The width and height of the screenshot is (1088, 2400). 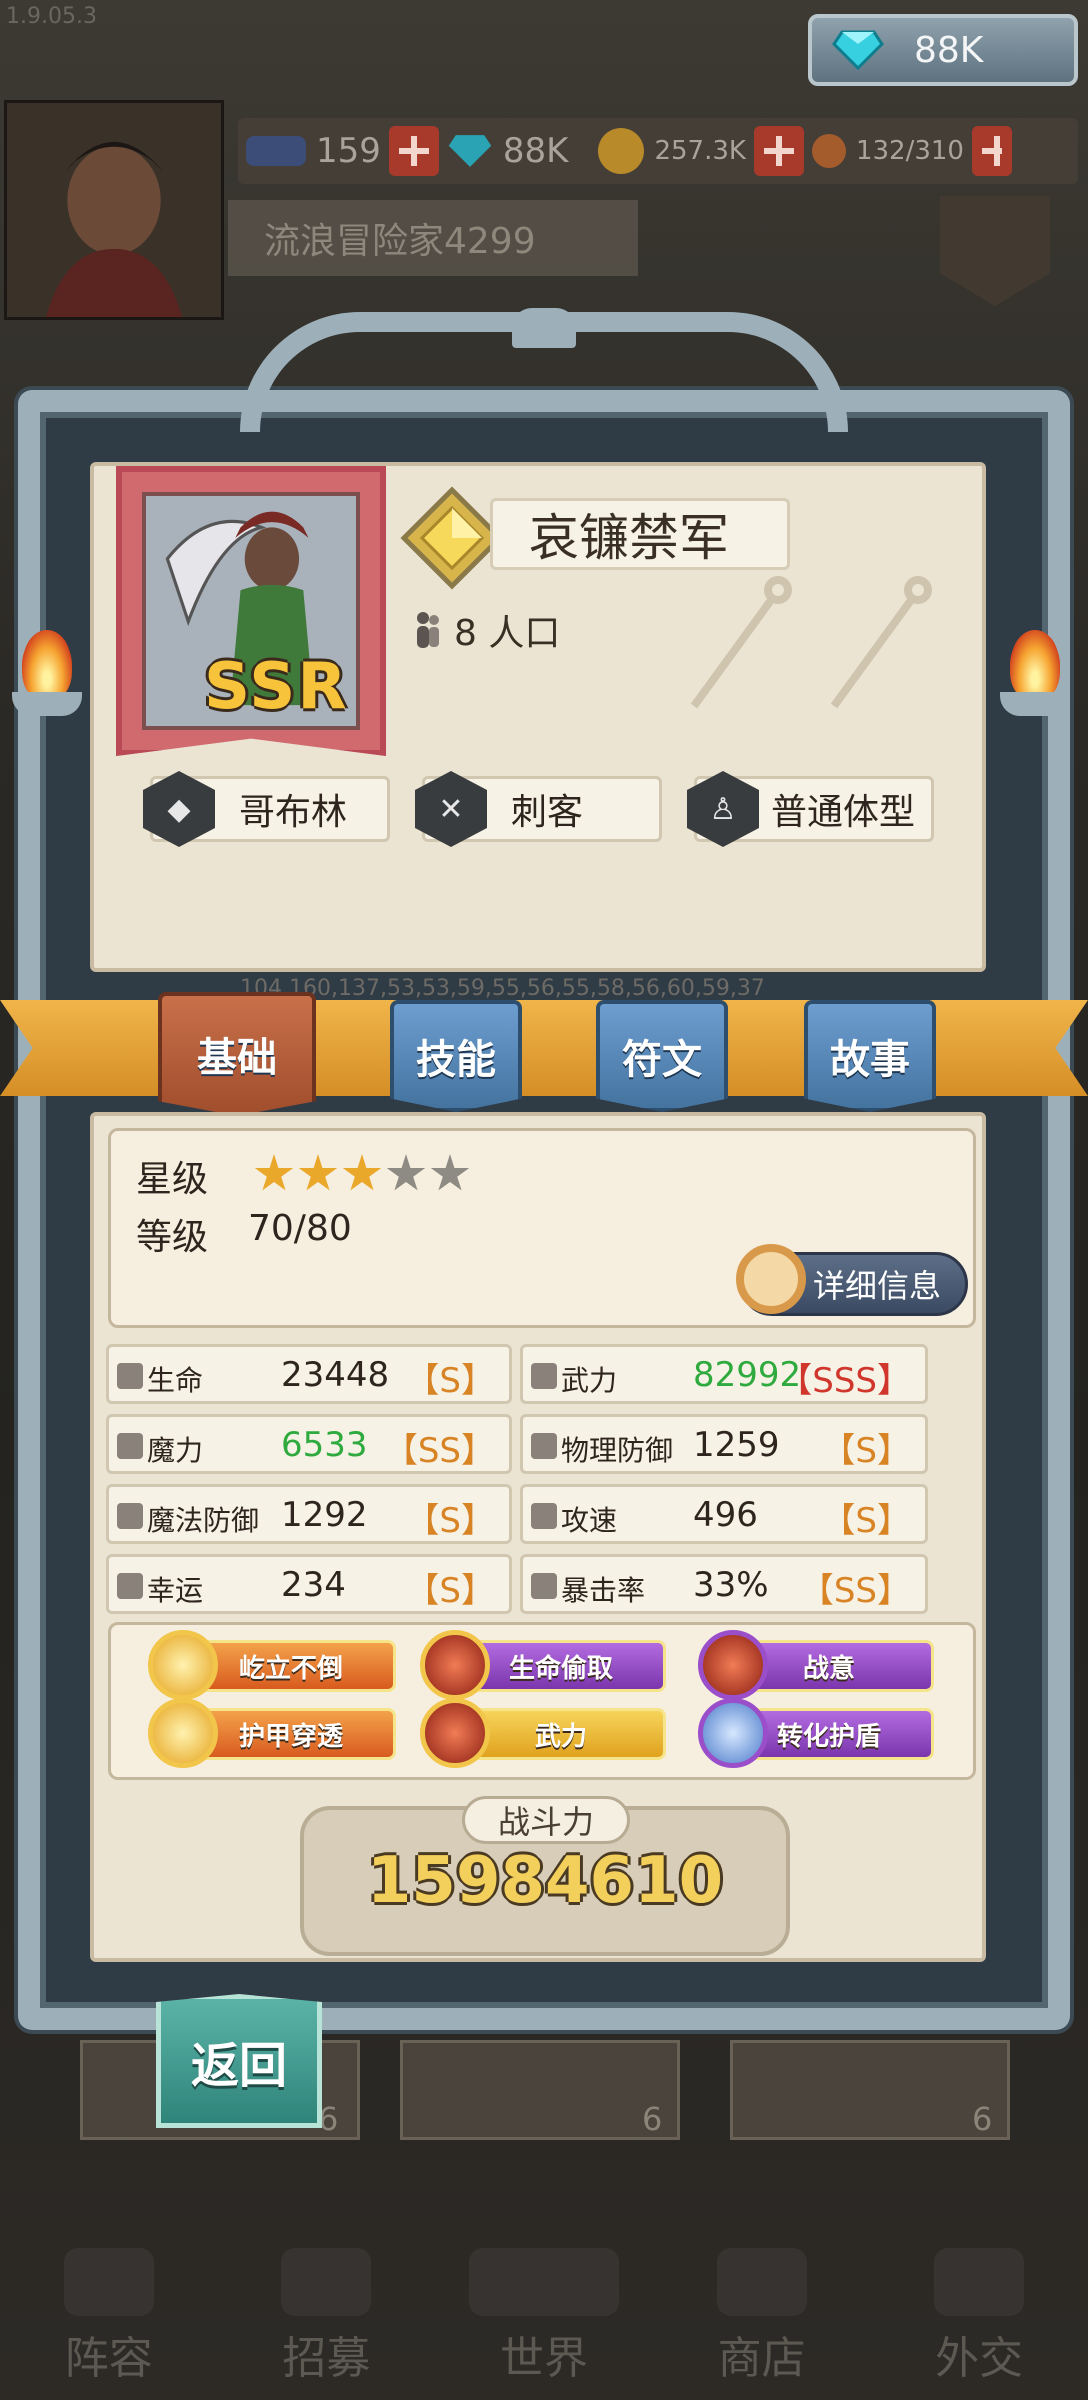 What do you see at coordinates (451, 809) in the screenshot?
I see `crossed-daggers-icon: ✕` at bounding box center [451, 809].